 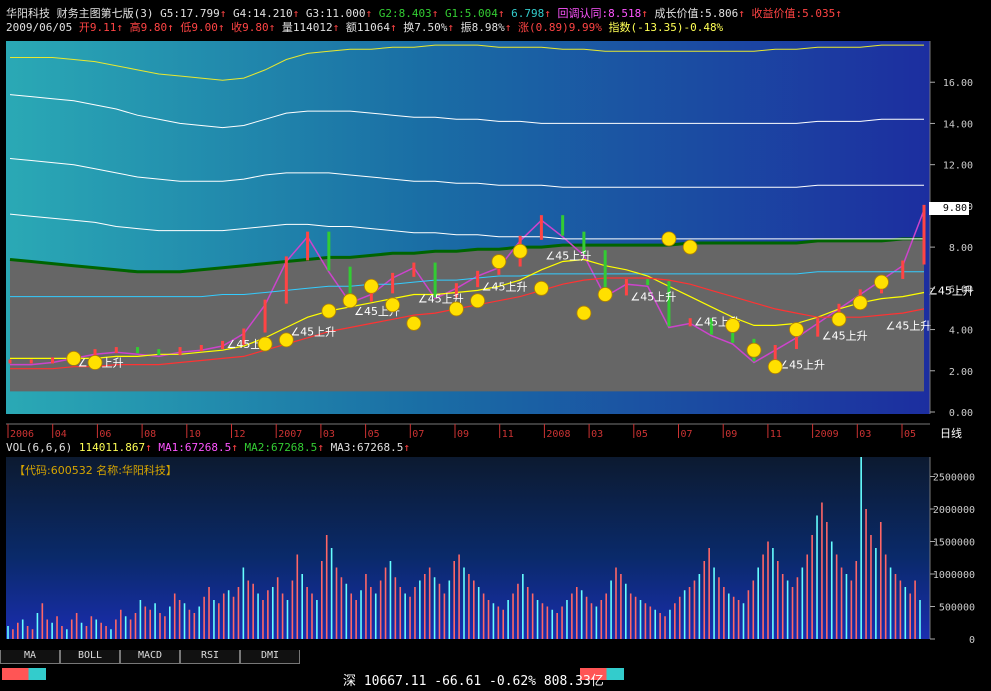 What do you see at coordinates (199, 27) in the screenshot?
I see `low-value: 低9.00` at bounding box center [199, 27].